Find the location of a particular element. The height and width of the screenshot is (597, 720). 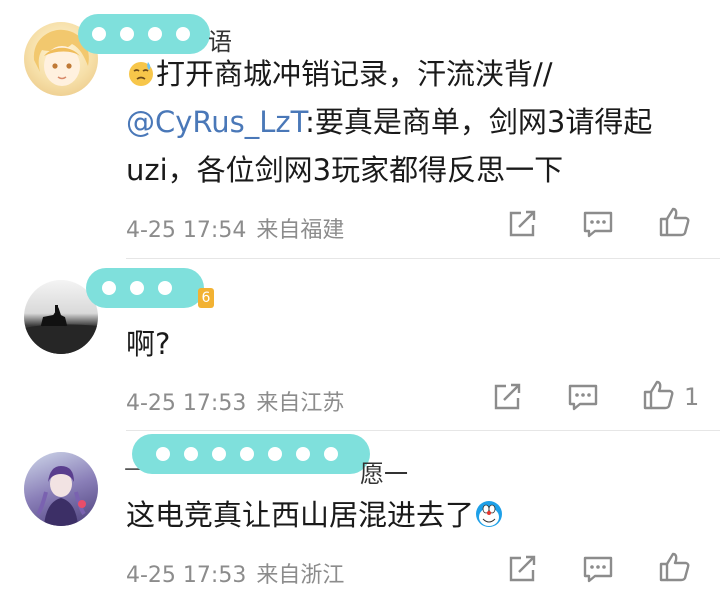

comment-meta: 4-25 17:53 来自江苏 is located at coordinates (235, 401).